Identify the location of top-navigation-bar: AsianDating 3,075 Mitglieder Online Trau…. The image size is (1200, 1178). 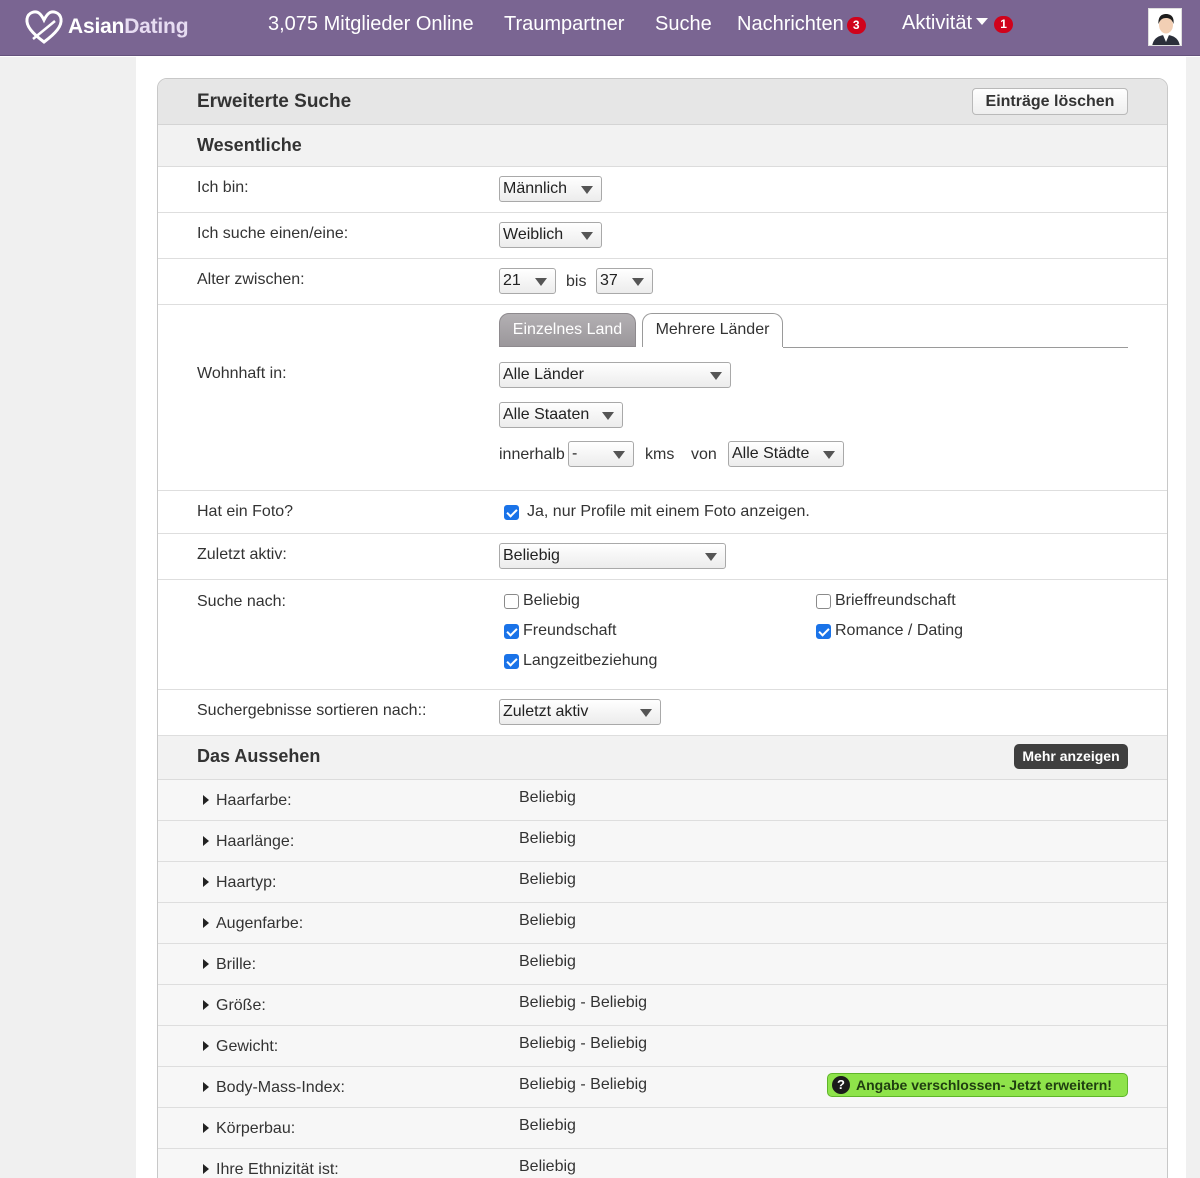
(600, 28).